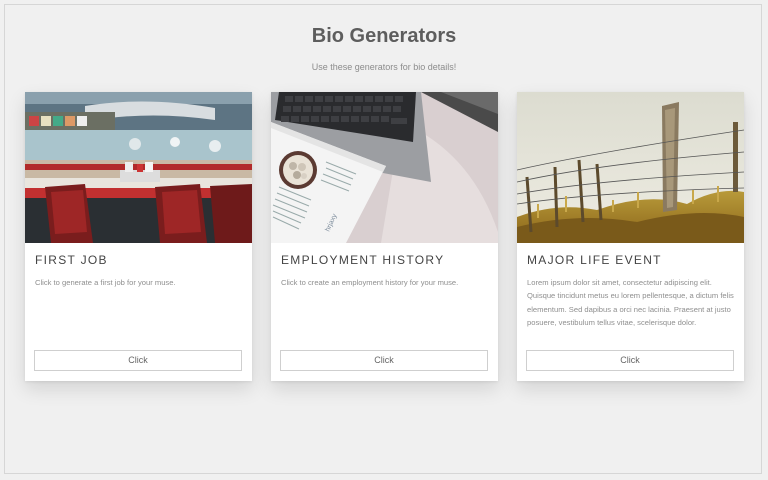  What do you see at coordinates (594, 260) in the screenshot?
I see `card-title: MAJOR LIFE EVENT` at bounding box center [594, 260].